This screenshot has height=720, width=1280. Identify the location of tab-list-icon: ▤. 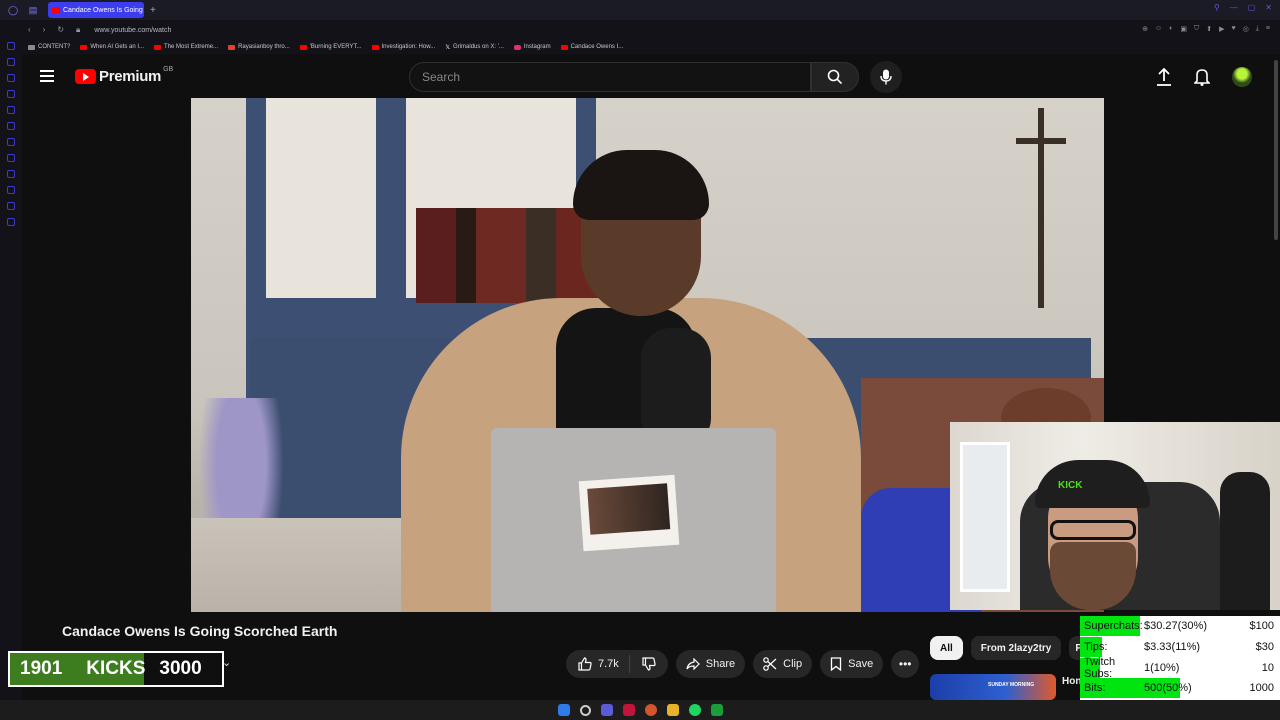
(33, 10).